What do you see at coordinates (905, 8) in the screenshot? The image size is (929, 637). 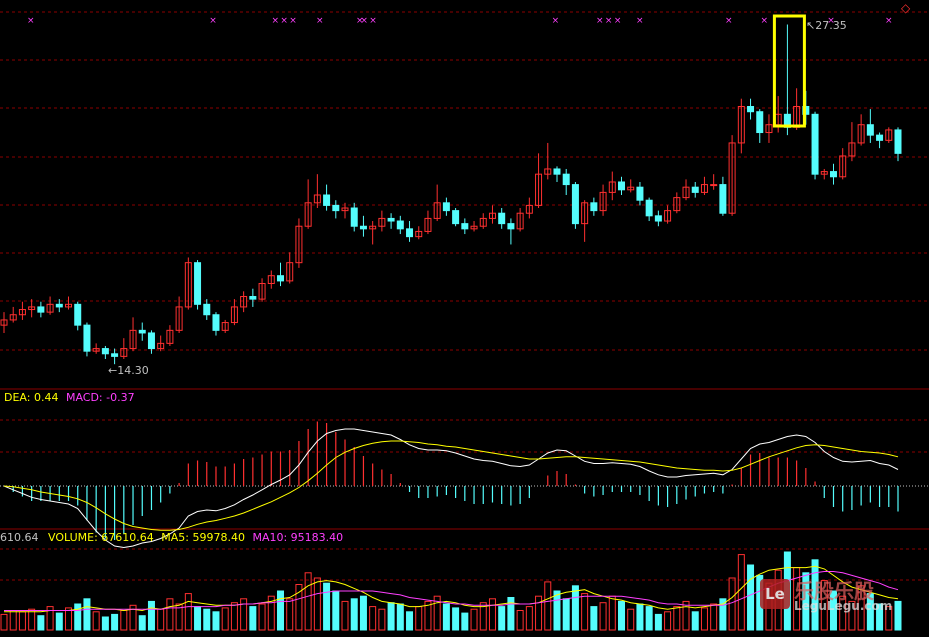 I see `diamond-icon: ◇` at bounding box center [905, 8].